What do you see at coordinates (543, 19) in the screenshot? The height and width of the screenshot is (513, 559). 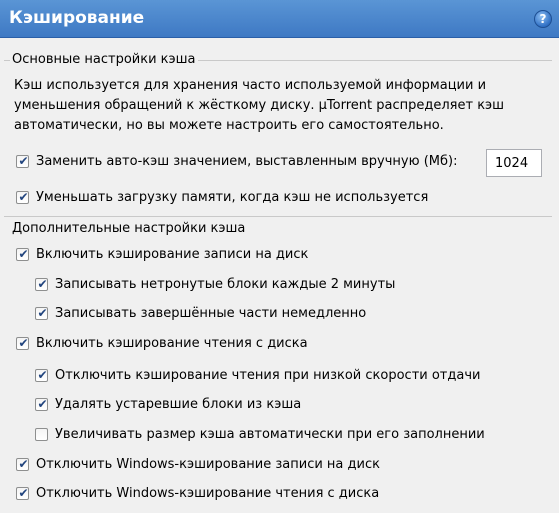 I see `help-icon: ?` at bounding box center [543, 19].